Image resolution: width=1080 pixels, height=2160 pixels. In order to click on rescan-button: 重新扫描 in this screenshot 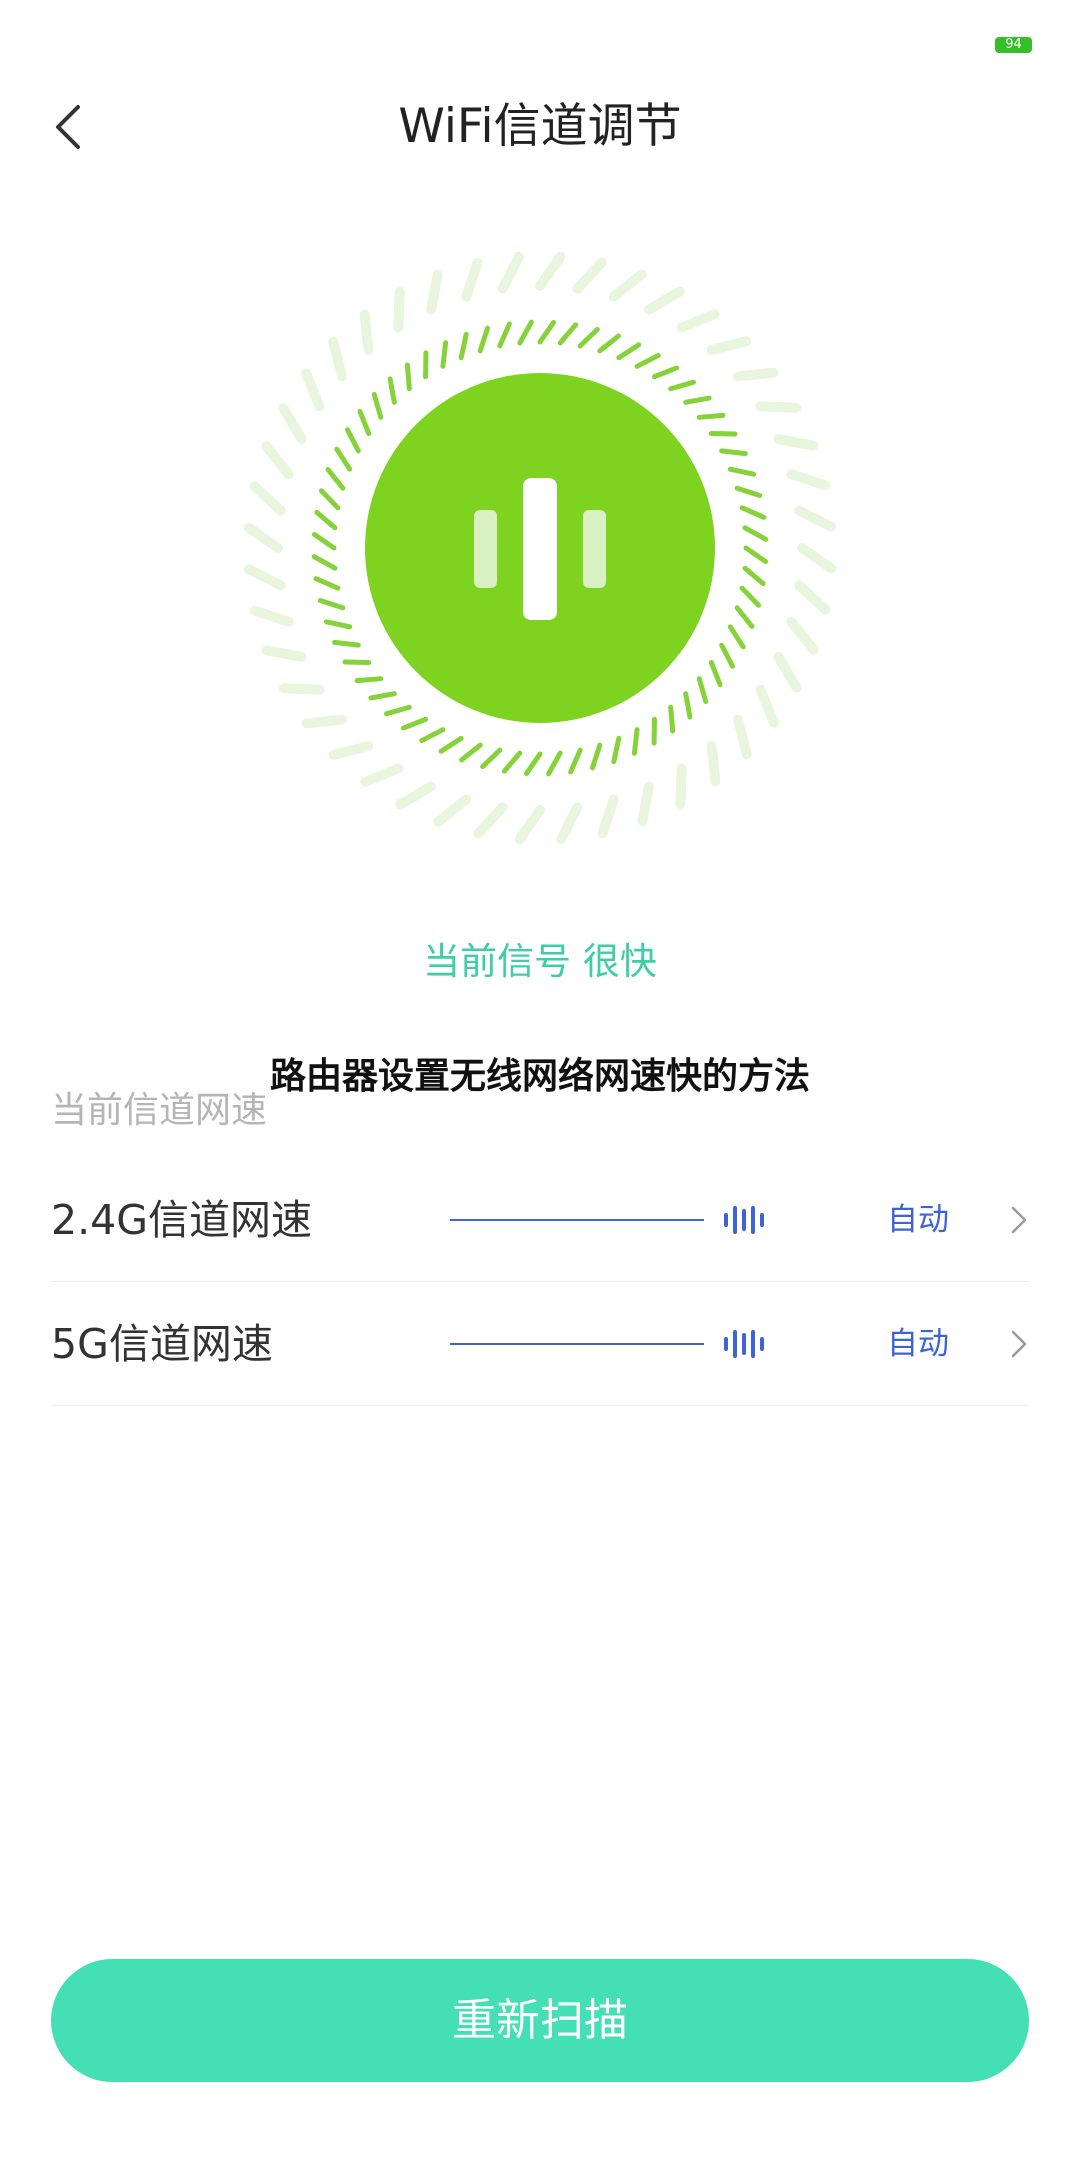, I will do `click(540, 2020)`.